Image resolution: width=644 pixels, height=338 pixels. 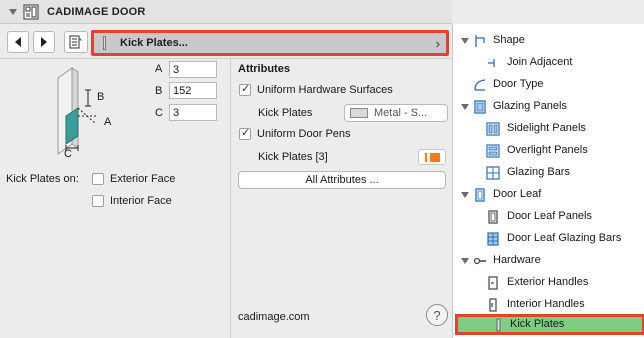 I want to click on tree-item-label: Hardware, so click(x=517, y=260).